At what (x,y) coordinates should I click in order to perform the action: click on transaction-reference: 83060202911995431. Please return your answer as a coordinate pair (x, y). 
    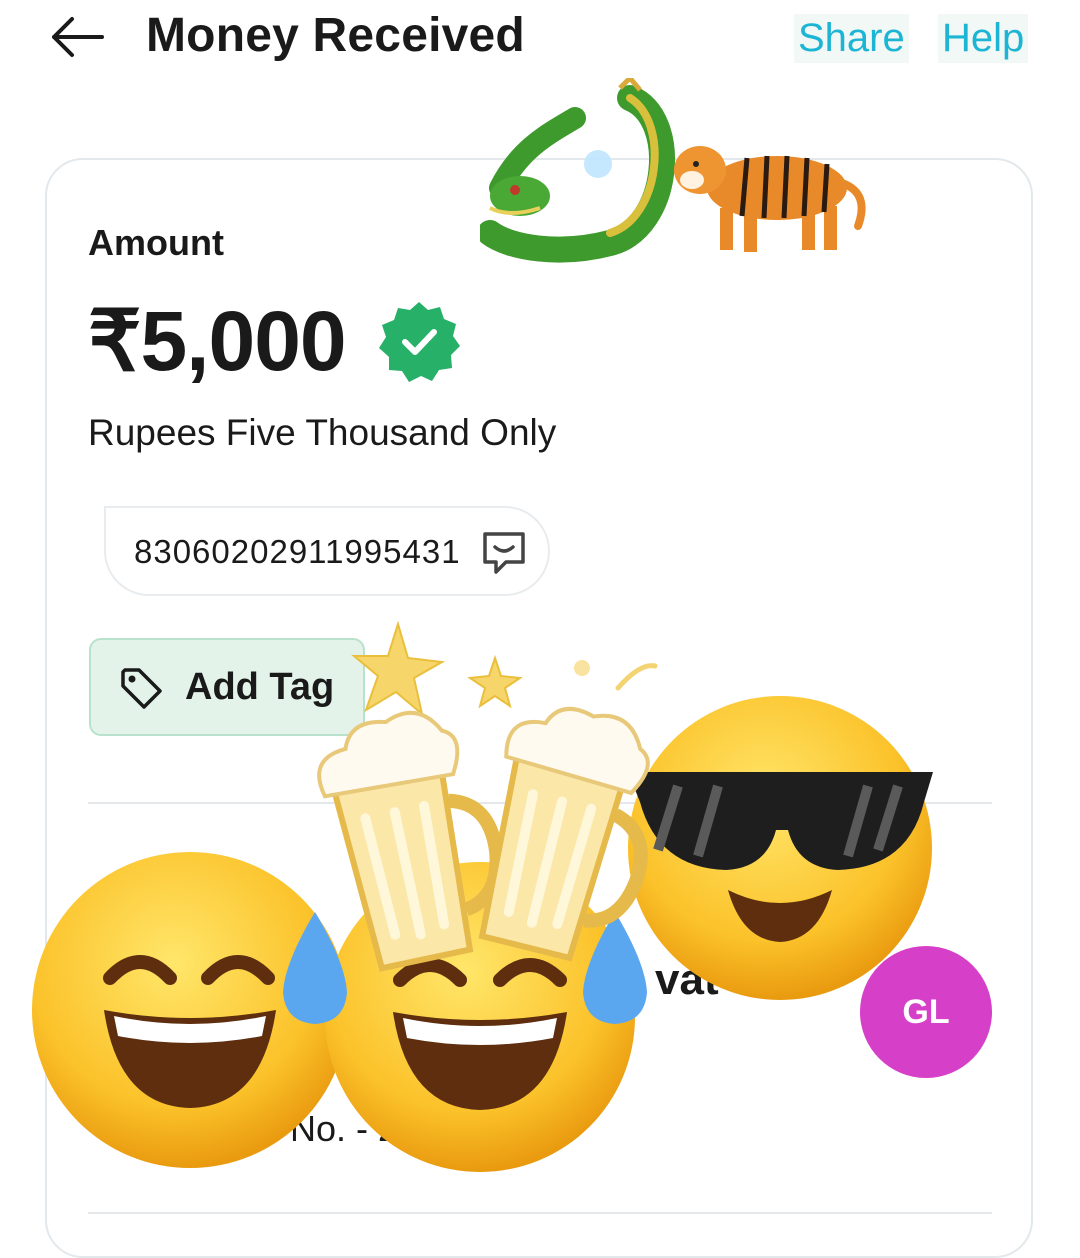
    Looking at the image, I should click on (327, 551).